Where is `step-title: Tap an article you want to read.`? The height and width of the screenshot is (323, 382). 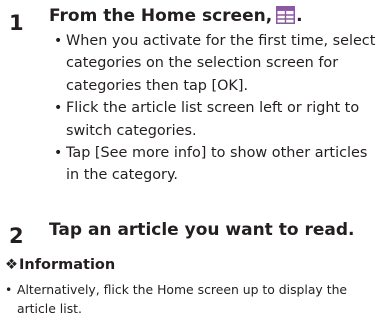
step-title: Tap an article you want to read. is located at coordinates (201, 230).